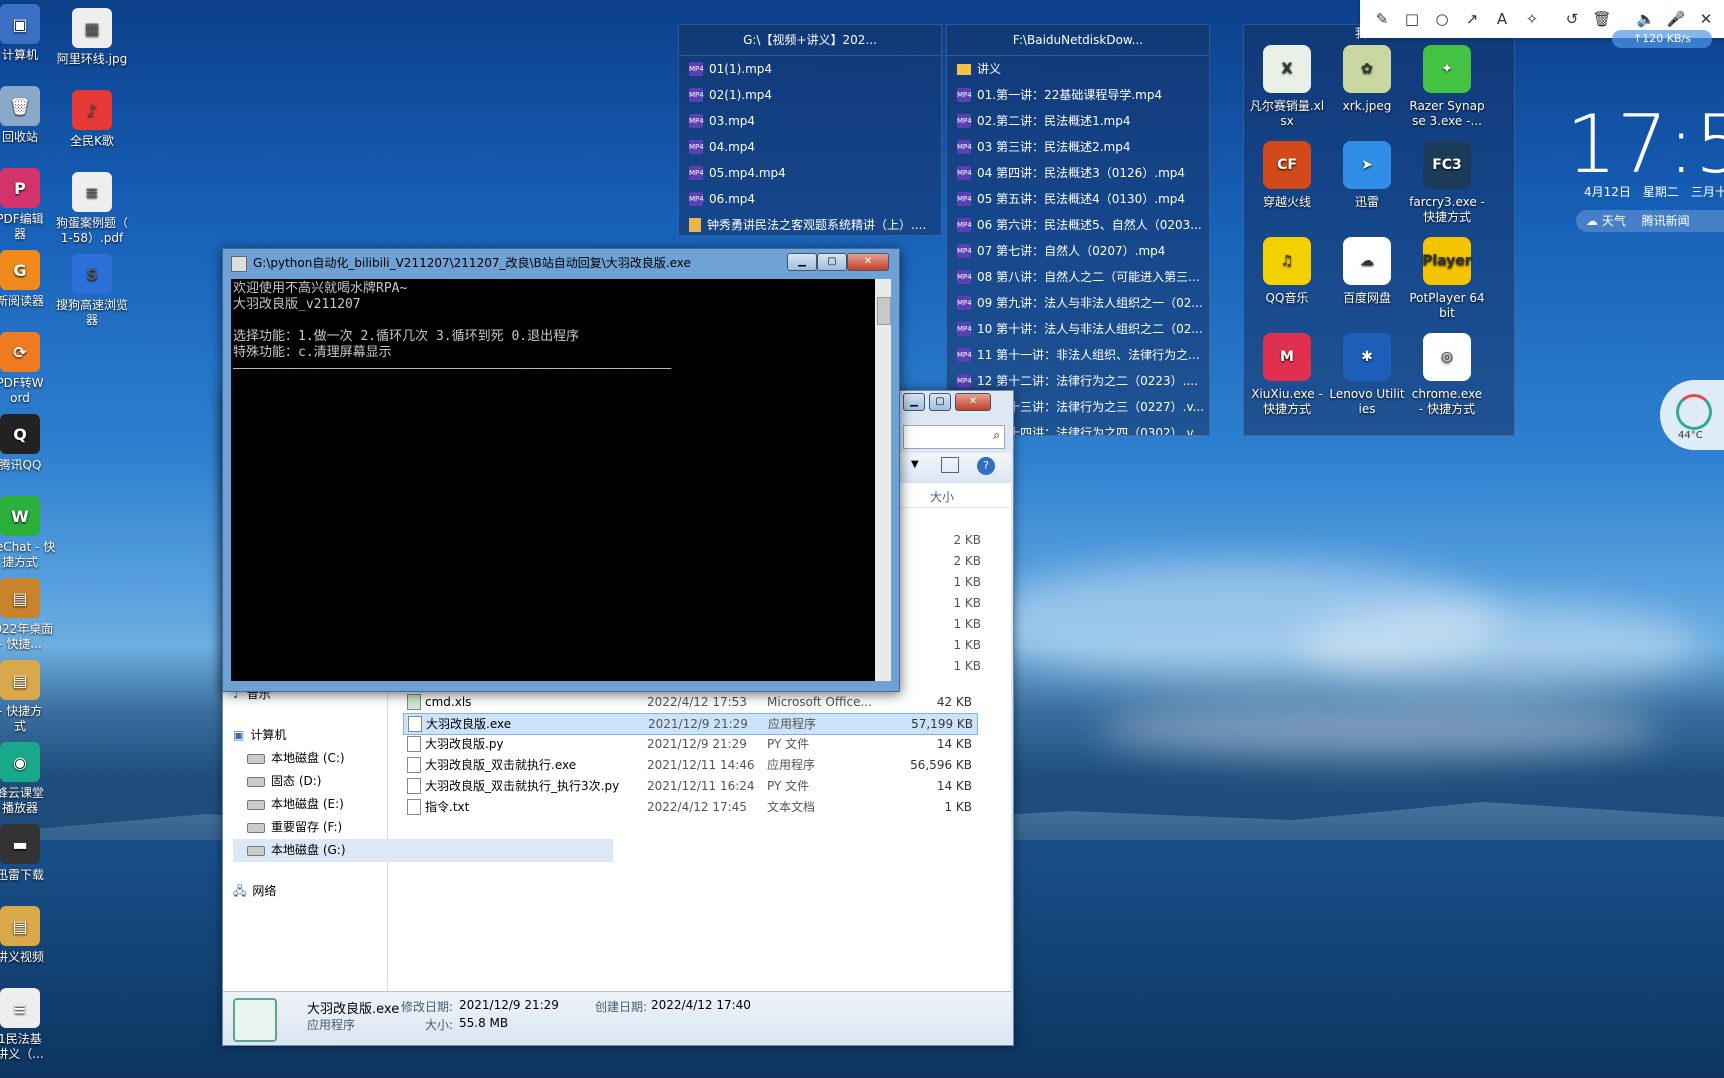  Describe the element at coordinates (1602, 19) in the screenshot. I see `trash-icon: 🗑` at that location.